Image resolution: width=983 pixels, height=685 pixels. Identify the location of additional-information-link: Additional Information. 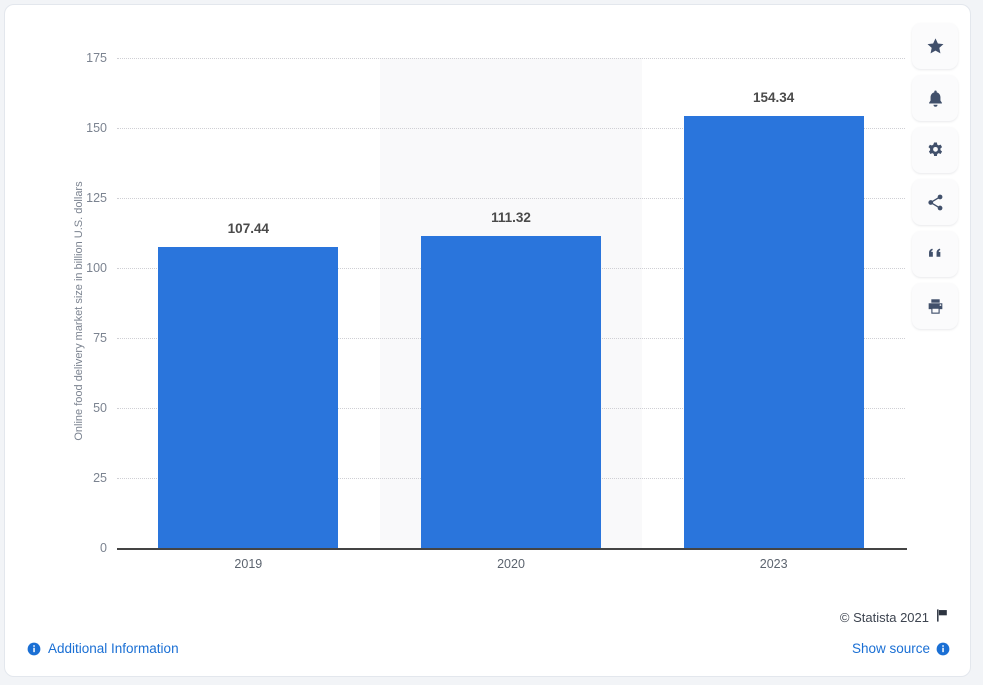
(103, 648).